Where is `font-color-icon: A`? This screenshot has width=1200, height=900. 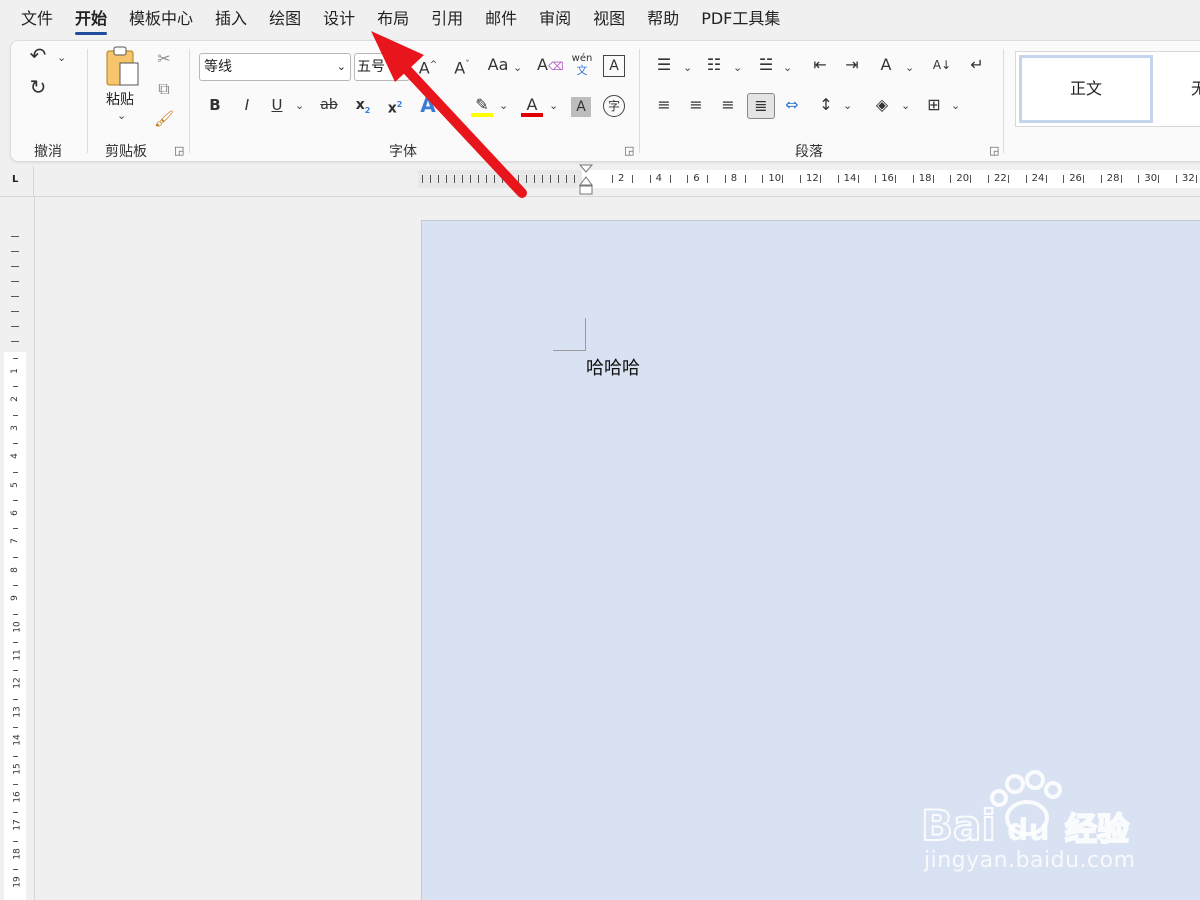 font-color-icon: A is located at coordinates (532, 105).